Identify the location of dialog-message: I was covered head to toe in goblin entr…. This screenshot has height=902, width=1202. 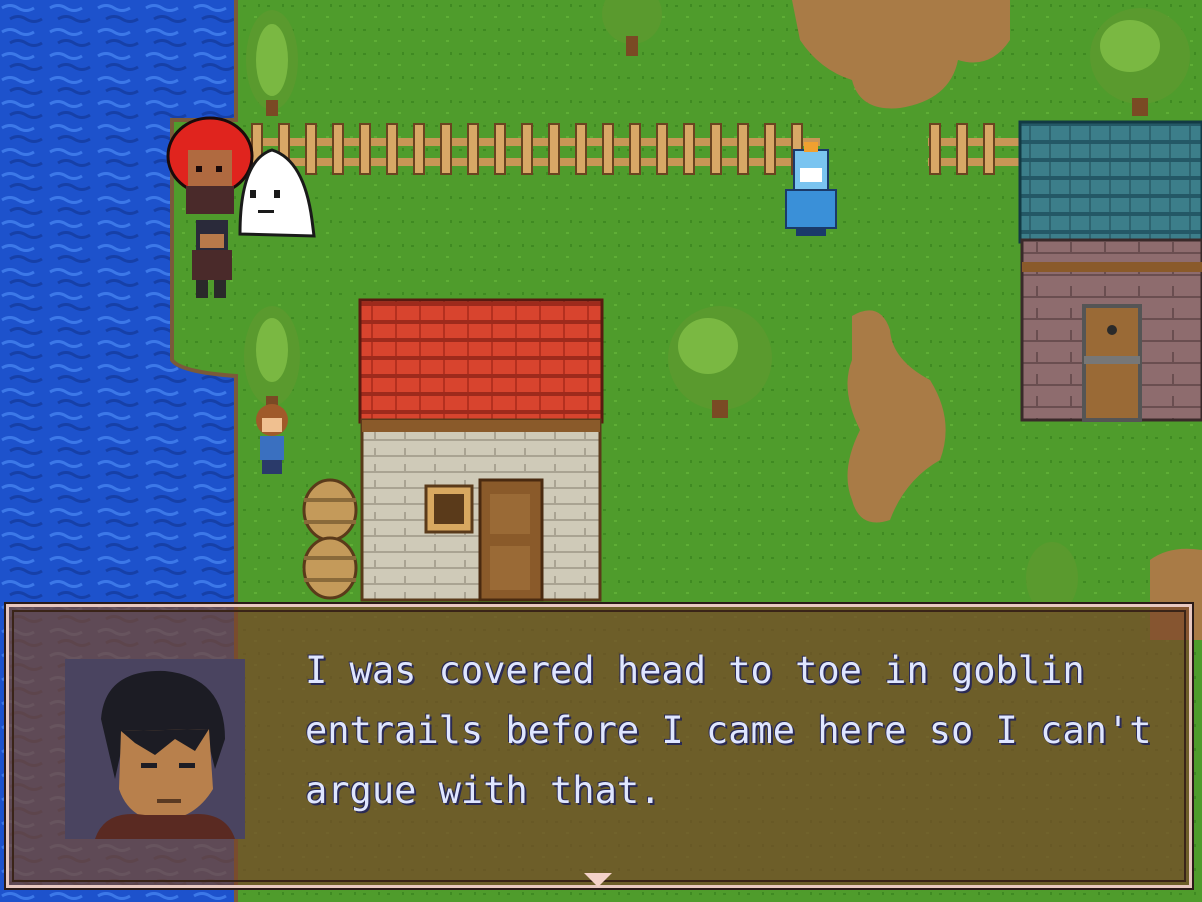
(728, 730).